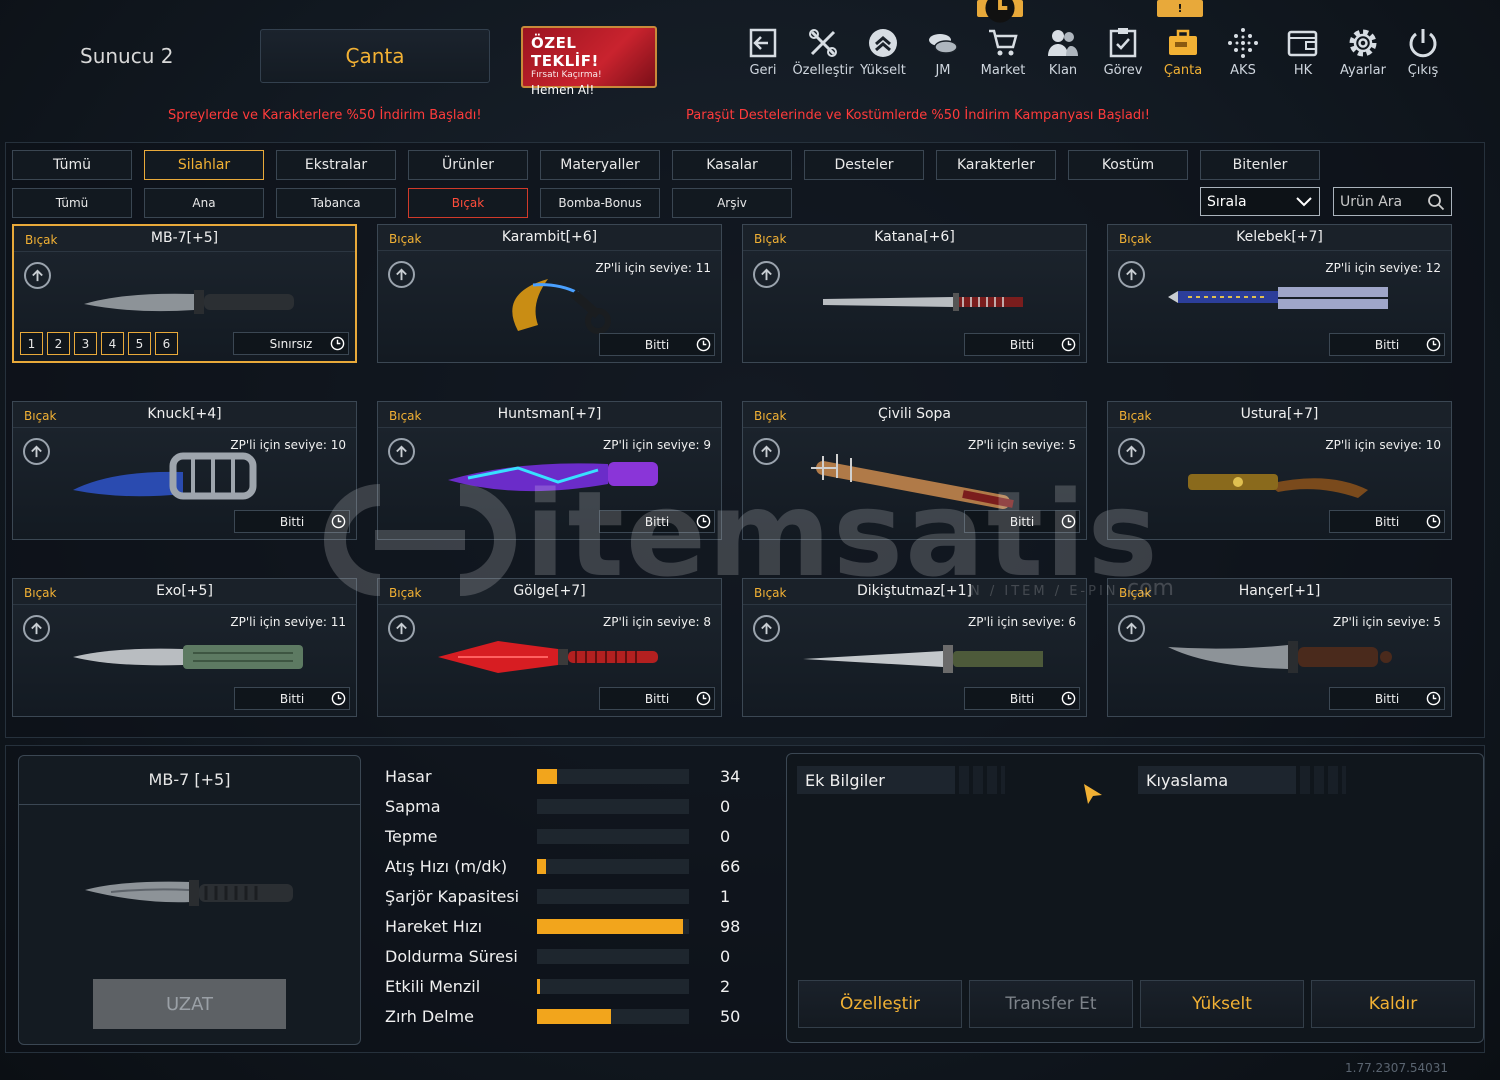 This screenshot has height=1080, width=1500. What do you see at coordinates (1222, 1004) in the screenshot?
I see `upgrade-button: Yükselt` at bounding box center [1222, 1004].